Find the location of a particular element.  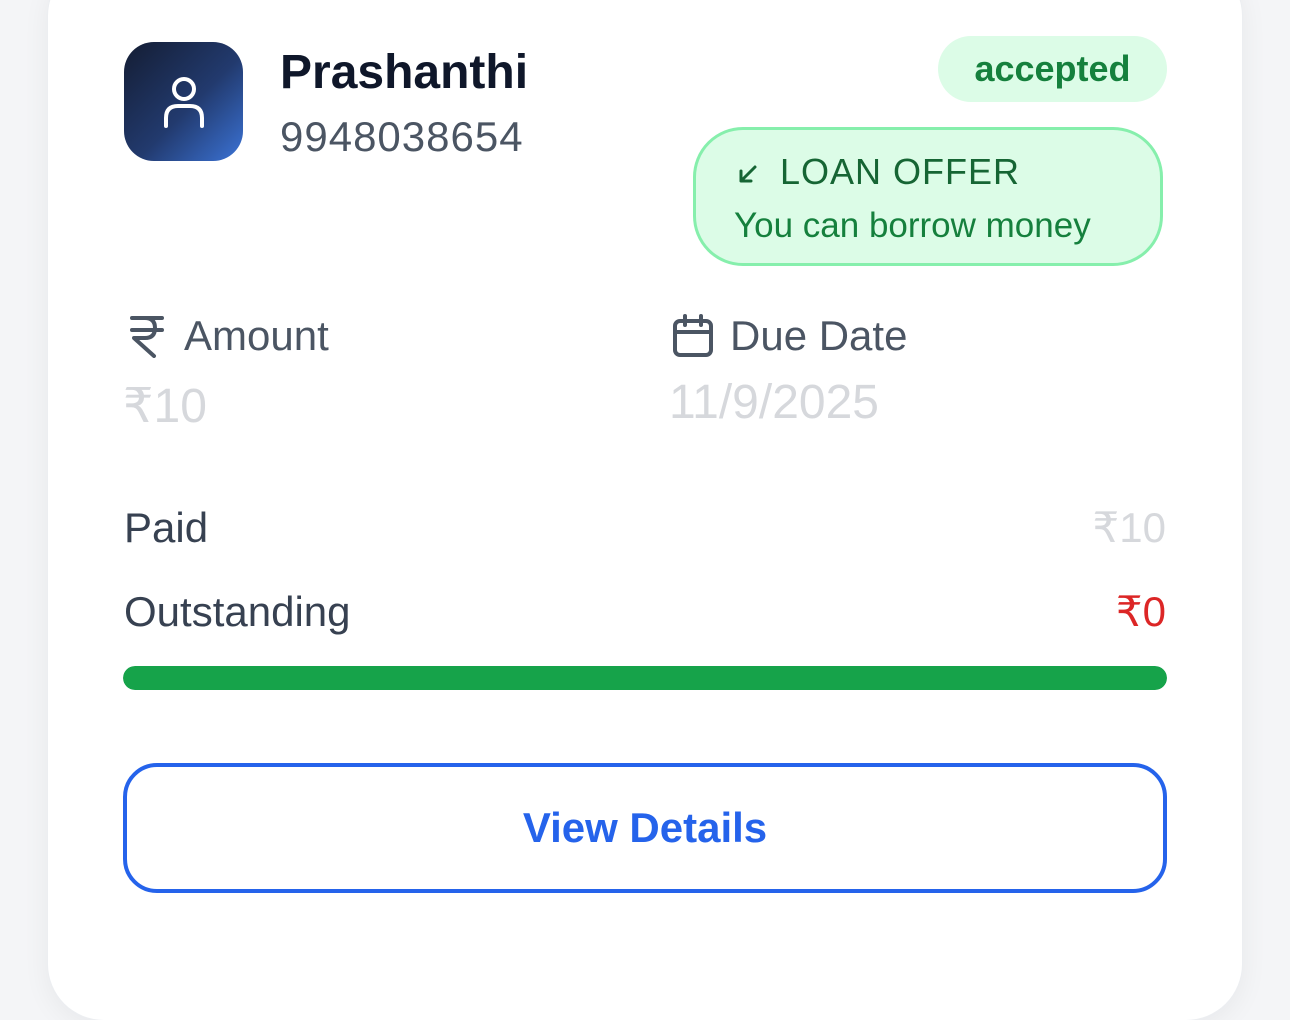

user-icon is located at coordinates (183, 102).